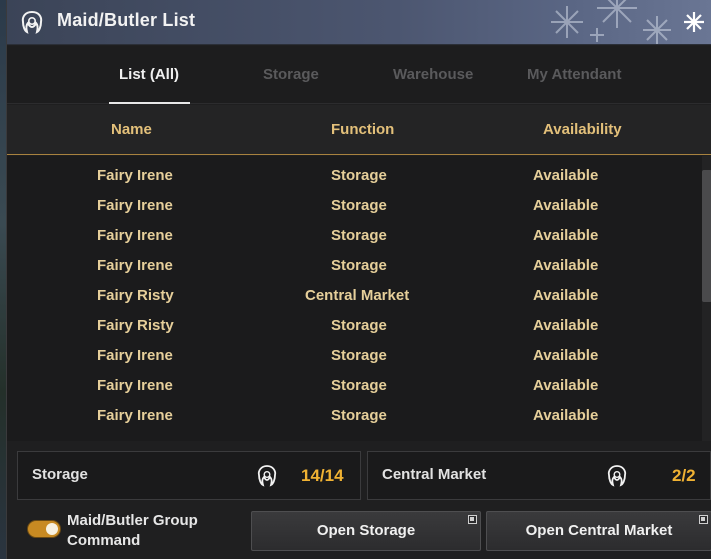 The image size is (711, 559). What do you see at coordinates (189, 475) in the screenshot?
I see `storage-summary-panel: Storage 14/14` at bounding box center [189, 475].